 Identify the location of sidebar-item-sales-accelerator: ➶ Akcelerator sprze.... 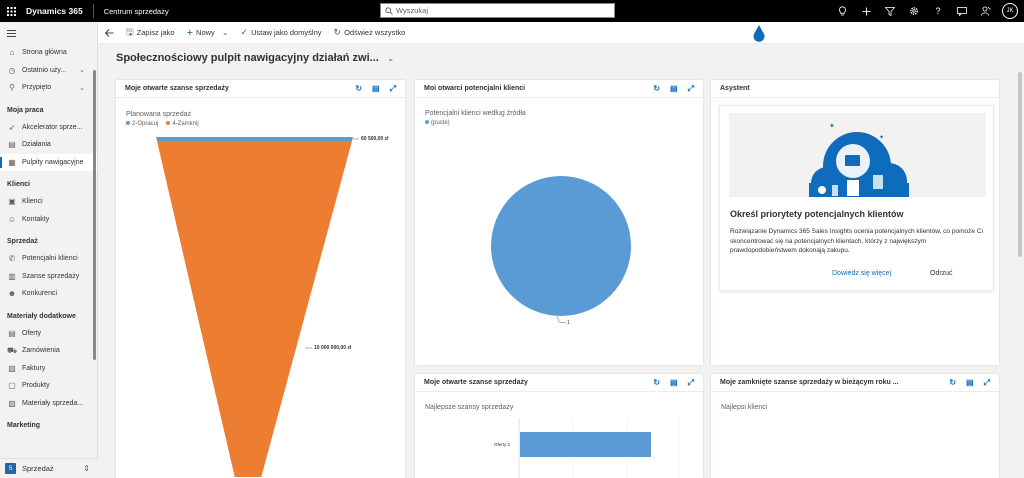
(48, 128).